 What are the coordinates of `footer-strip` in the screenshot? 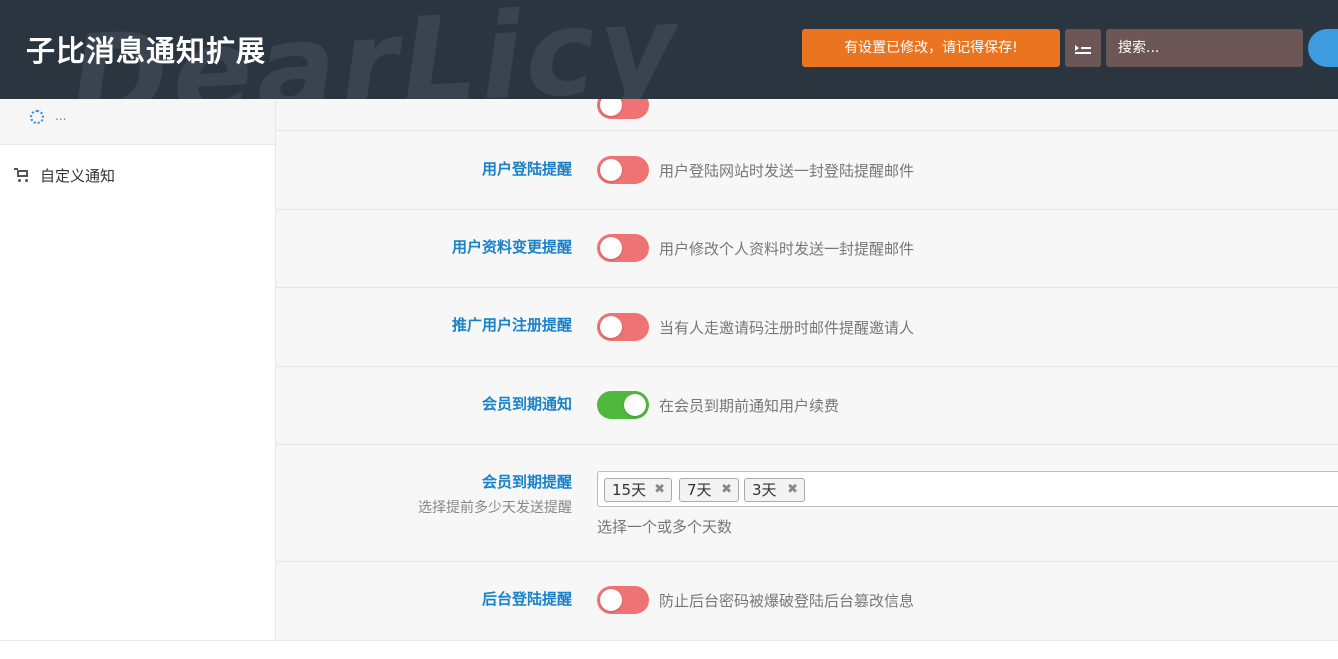 It's located at (669, 649).